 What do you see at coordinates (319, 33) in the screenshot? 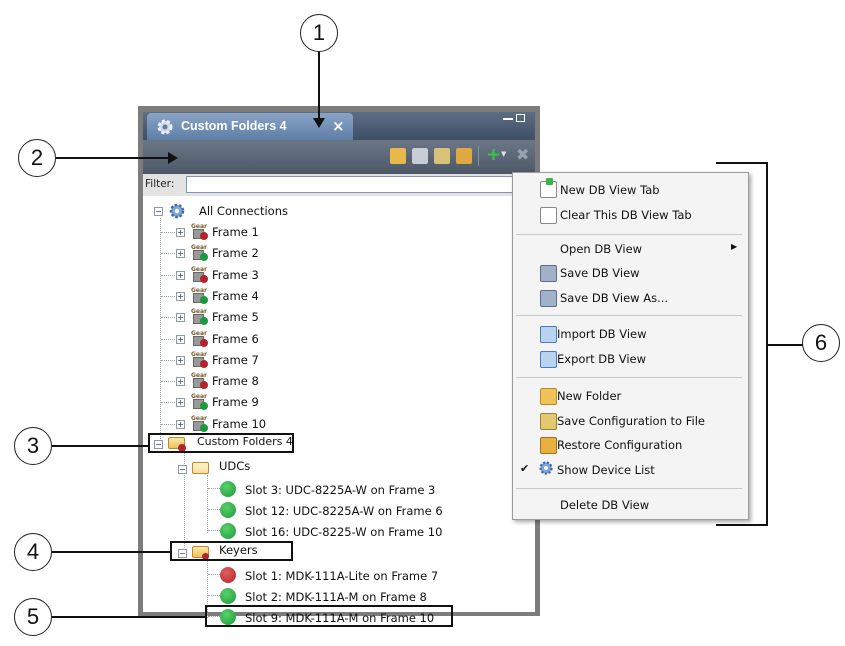
I see `callout-1: 1` at bounding box center [319, 33].